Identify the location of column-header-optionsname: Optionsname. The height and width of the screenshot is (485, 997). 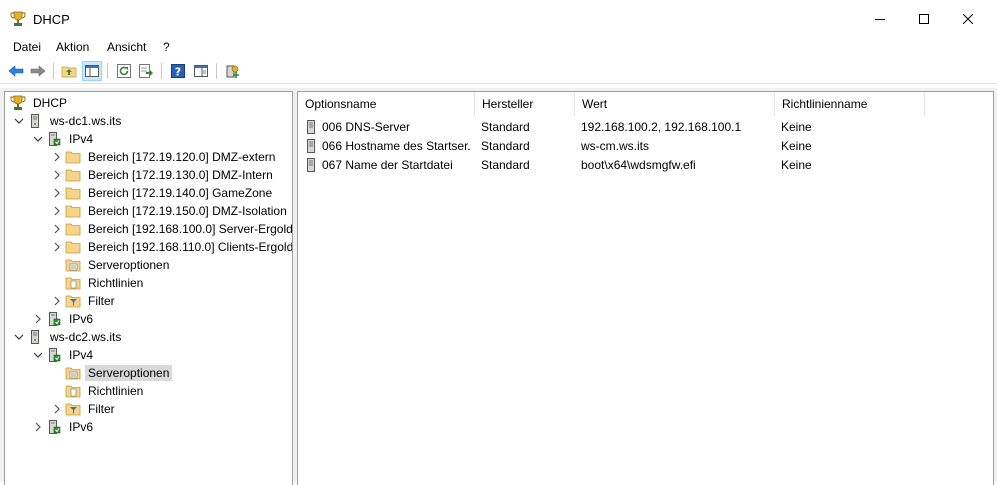
(386, 104).